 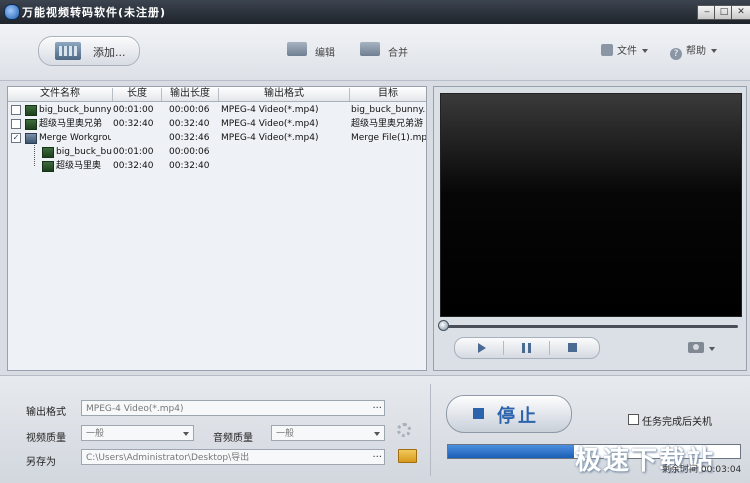 I want to click on edit-button: 编辑, so click(x=317, y=50).